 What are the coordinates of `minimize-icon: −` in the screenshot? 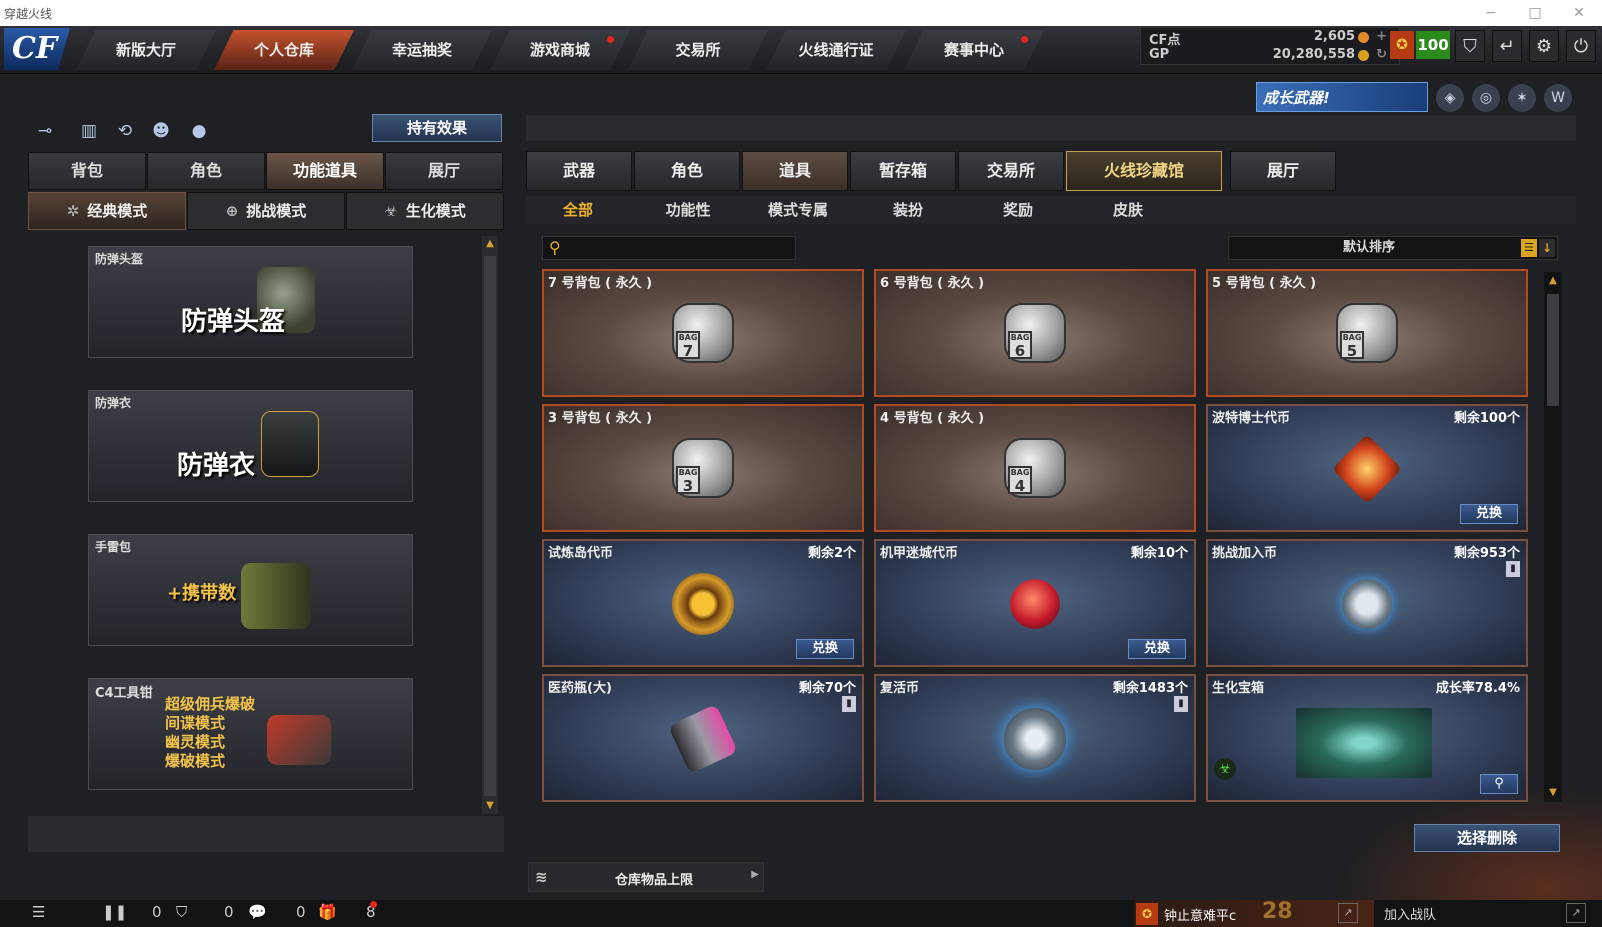 It's located at (1491, 13).